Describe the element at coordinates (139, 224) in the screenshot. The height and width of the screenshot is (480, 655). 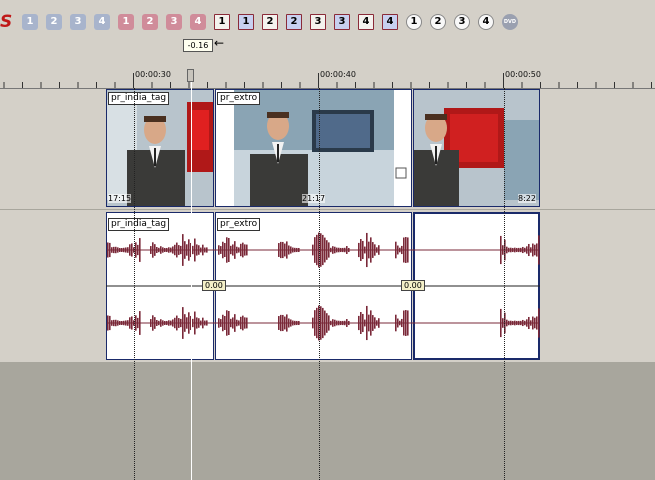
I see `event-label: pr_india_tag` at that location.